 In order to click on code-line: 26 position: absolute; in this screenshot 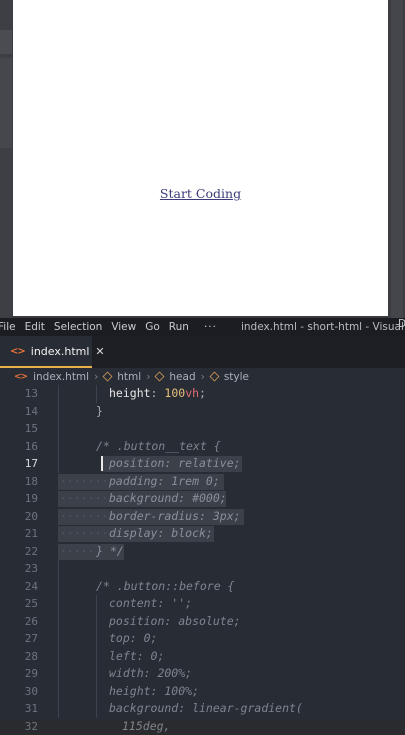, I will do `click(202, 622)`.